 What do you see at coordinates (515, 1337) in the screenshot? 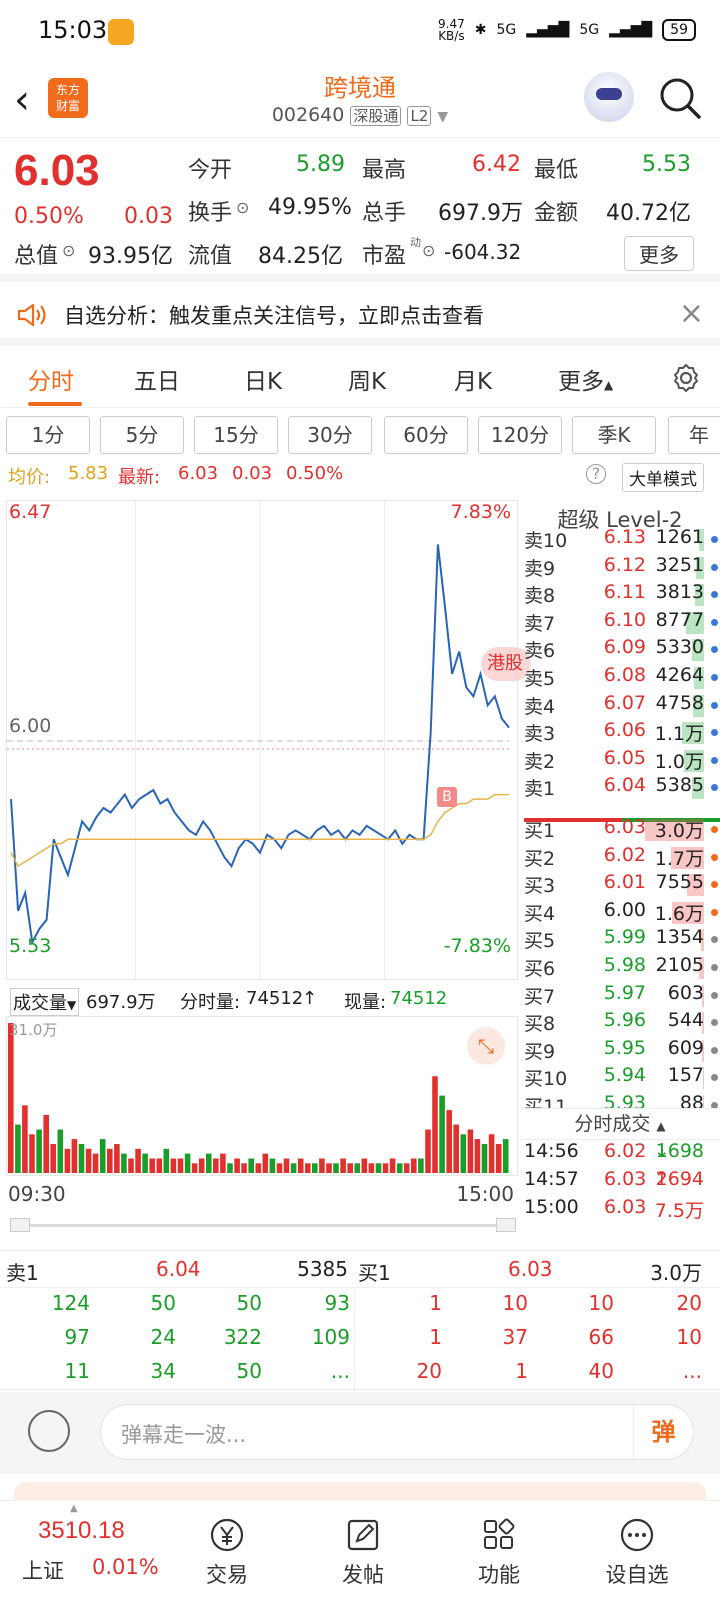
I see `queue-buy-order: 37` at bounding box center [515, 1337].